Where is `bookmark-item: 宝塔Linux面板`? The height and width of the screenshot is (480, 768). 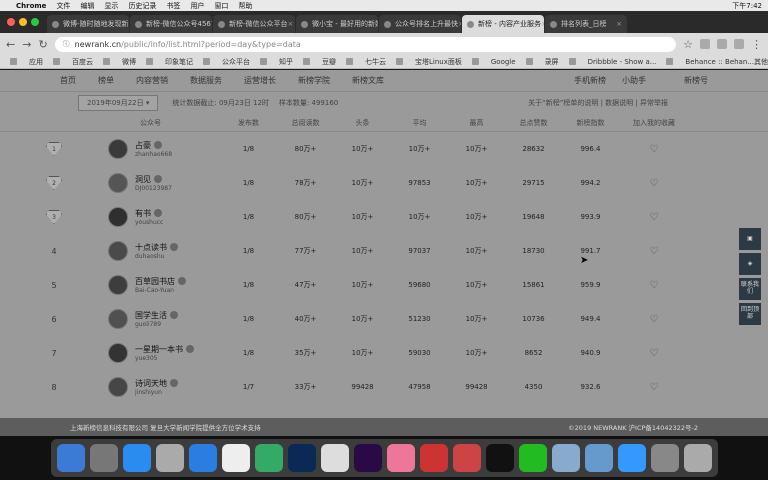 bookmark-item: 宝塔Linux面板 is located at coordinates (429, 62).